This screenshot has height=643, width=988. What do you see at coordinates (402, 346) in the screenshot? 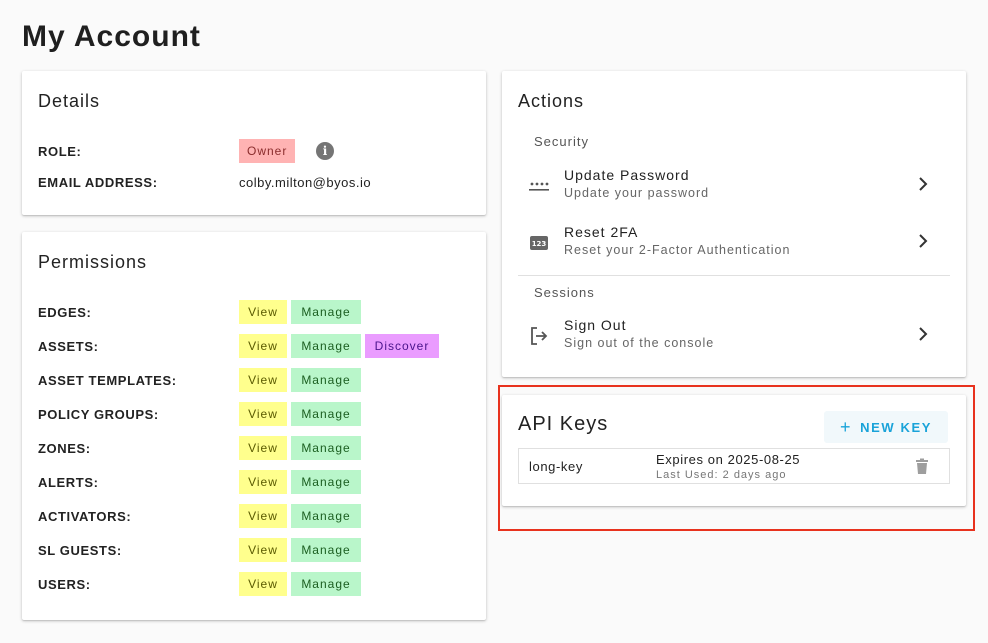
I see `permission-chip-discover: Discover` at bounding box center [402, 346].